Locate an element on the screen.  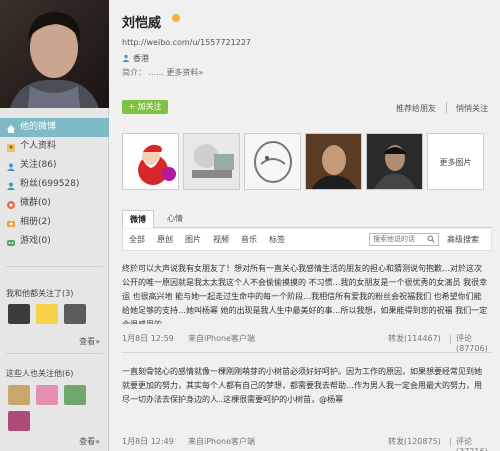
game-icon is located at coordinates (11, 242).